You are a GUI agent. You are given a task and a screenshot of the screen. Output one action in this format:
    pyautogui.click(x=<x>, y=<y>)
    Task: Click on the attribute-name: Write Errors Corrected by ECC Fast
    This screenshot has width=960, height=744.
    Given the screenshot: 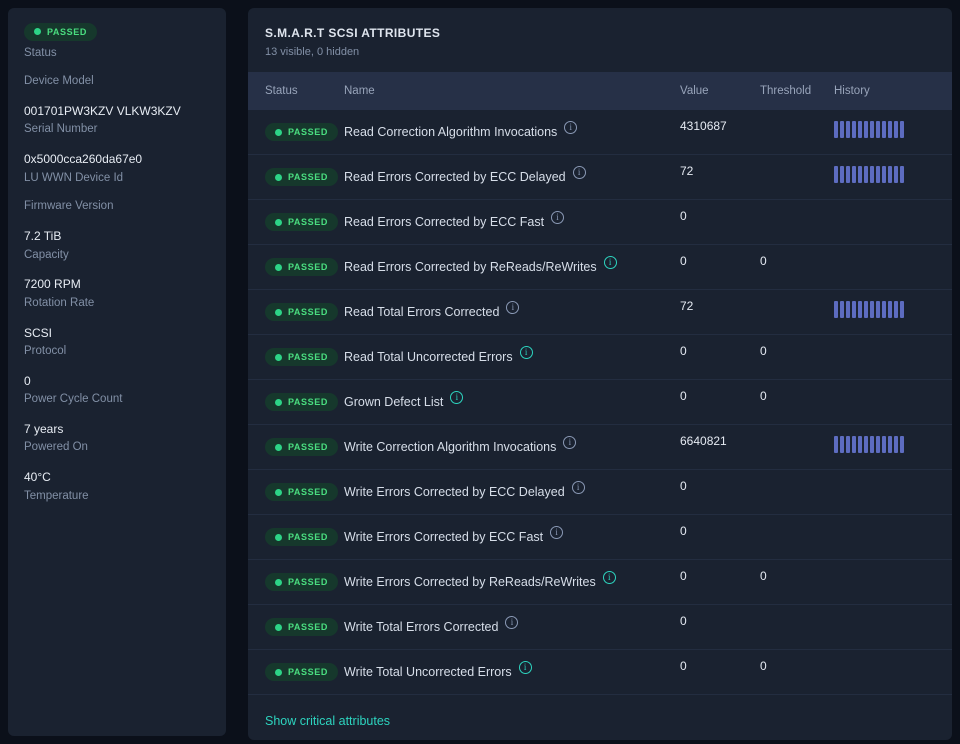 What is the action you would take?
    pyautogui.click(x=444, y=537)
    